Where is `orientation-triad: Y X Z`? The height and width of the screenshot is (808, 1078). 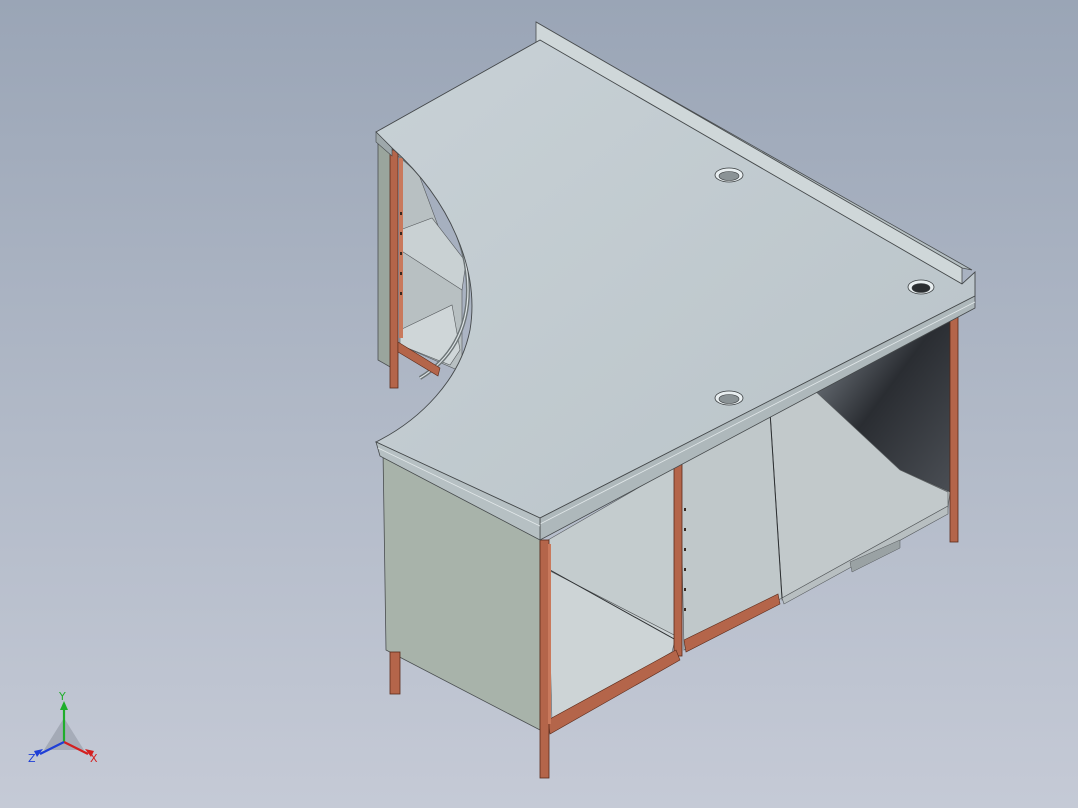 orientation-triad: Y X Z is located at coordinates (67, 730).